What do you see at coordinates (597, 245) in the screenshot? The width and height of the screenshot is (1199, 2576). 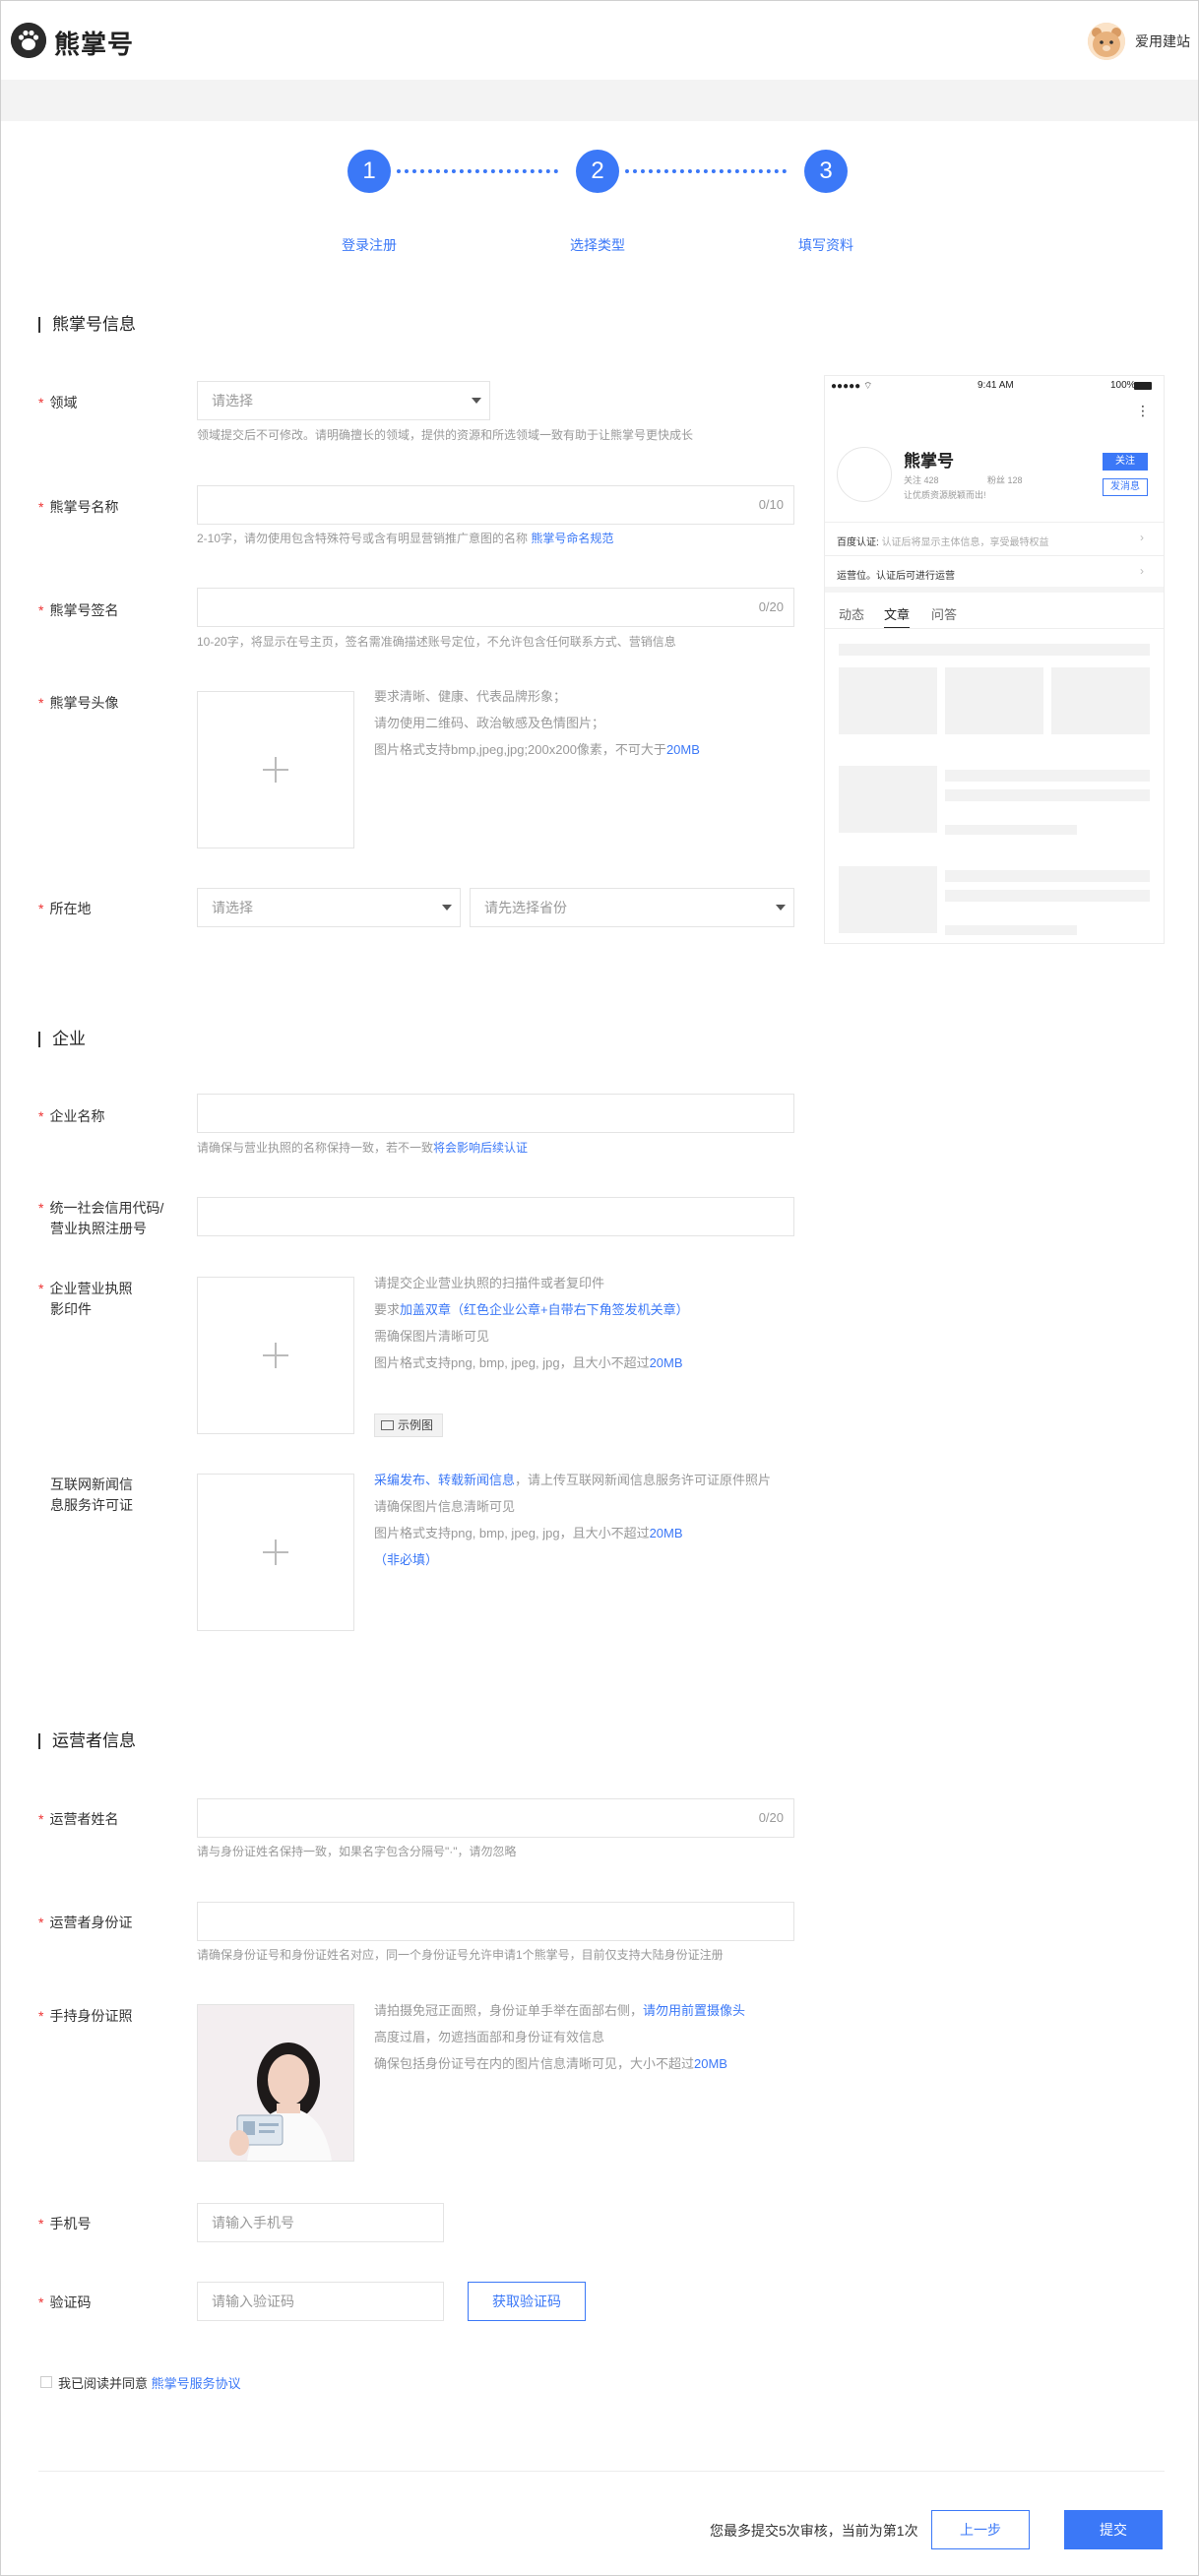 I see `step-2-label: 选择类型` at bounding box center [597, 245].